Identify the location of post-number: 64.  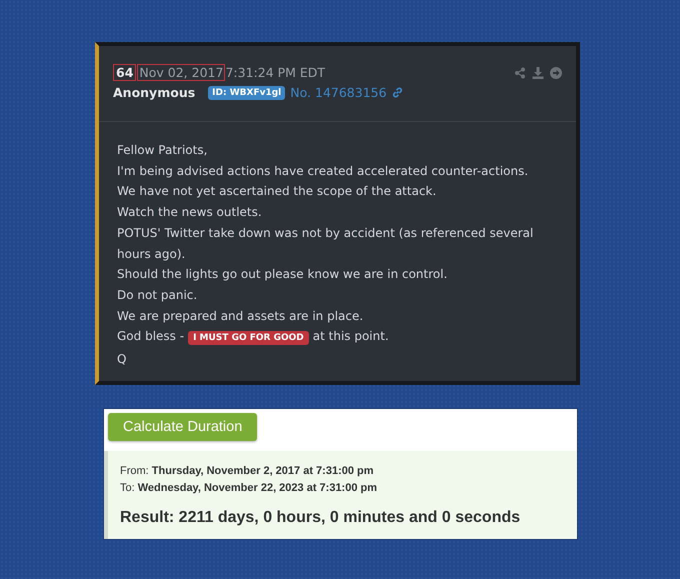
(124, 72).